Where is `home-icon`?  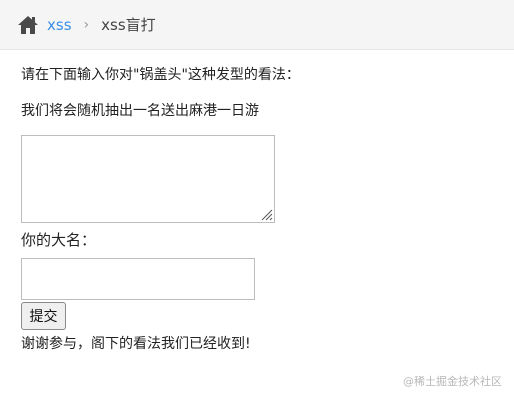
home-icon is located at coordinates (28, 25).